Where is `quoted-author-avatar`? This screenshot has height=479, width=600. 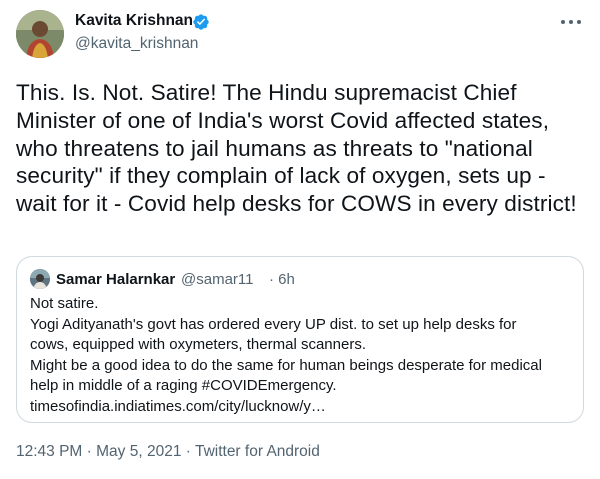
quoted-author-avatar is located at coordinates (40, 279).